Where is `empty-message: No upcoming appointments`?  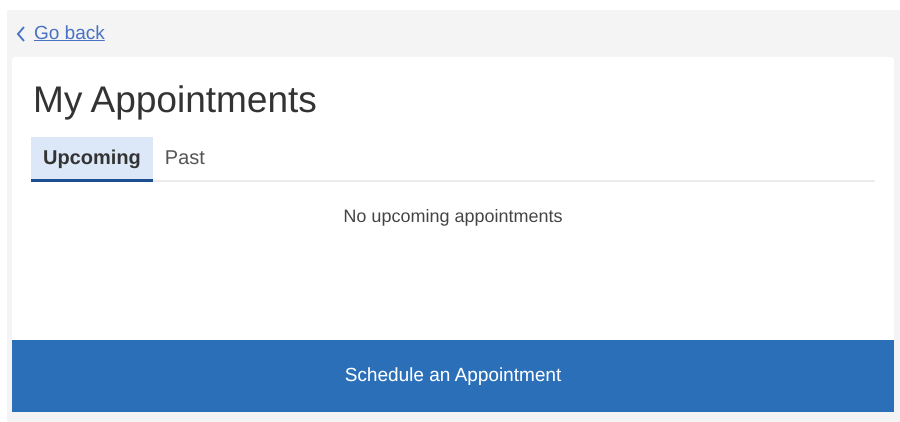 empty-message: No upcoming appointments is located at coordinates (453, 216).